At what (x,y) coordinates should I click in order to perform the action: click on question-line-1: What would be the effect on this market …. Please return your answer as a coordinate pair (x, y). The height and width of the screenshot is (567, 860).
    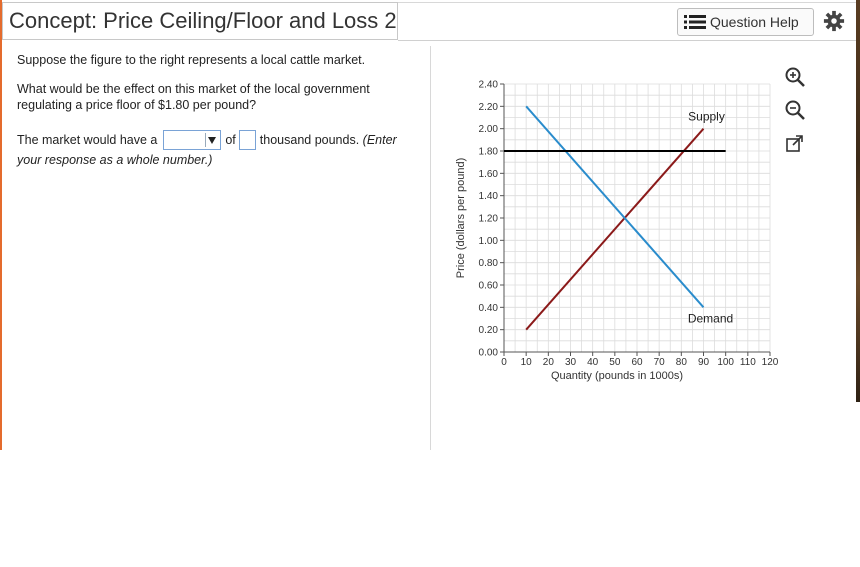
    Looking at the image, I should click on (193, 89).